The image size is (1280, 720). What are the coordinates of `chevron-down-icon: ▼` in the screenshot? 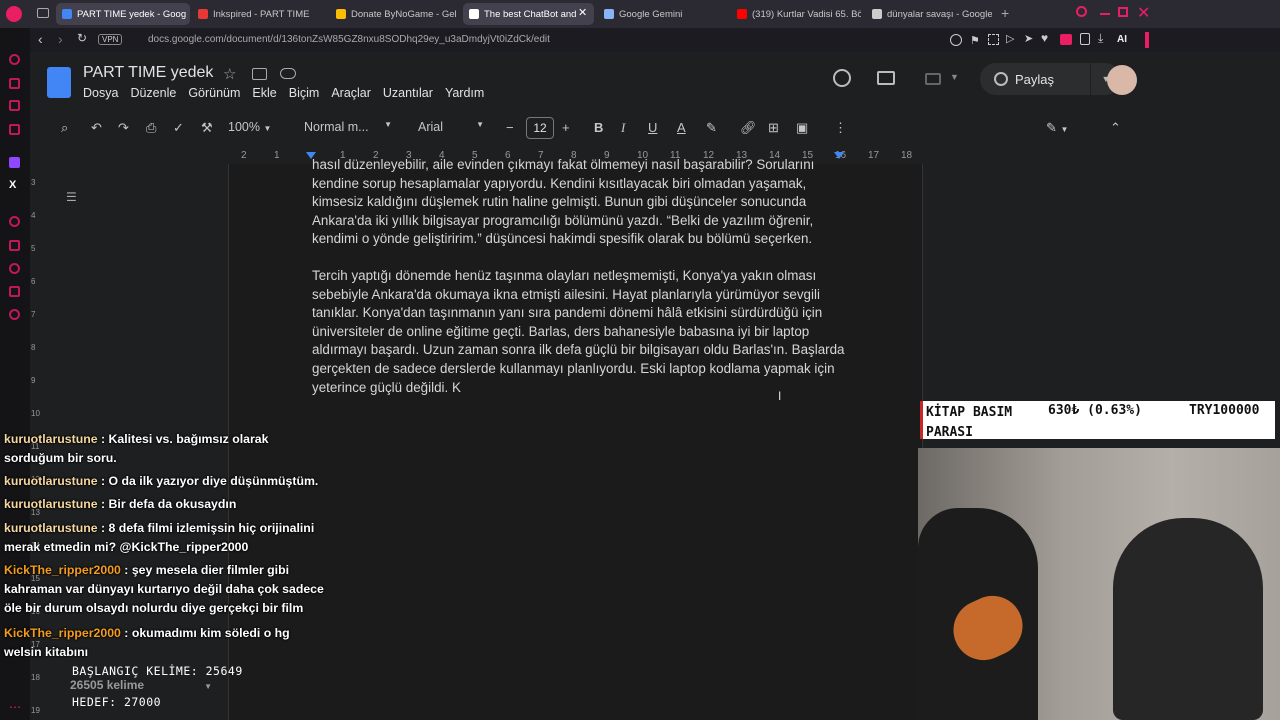 It's located at (208, 686).